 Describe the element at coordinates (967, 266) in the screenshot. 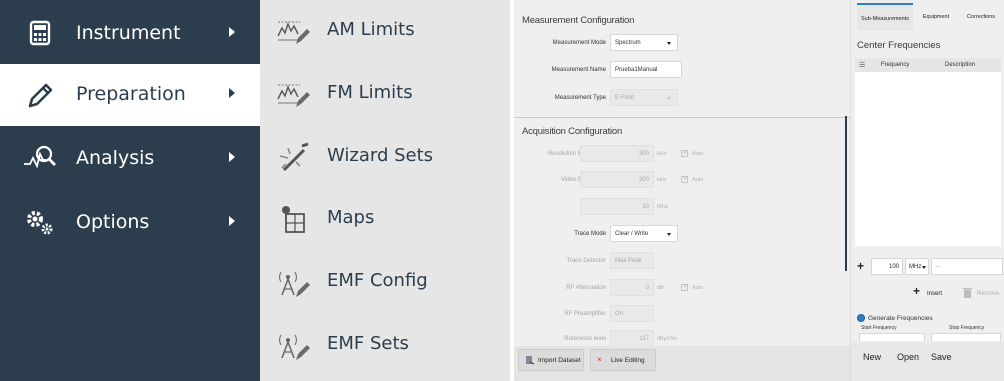

I see `frequency-description-input: ···` at that location.